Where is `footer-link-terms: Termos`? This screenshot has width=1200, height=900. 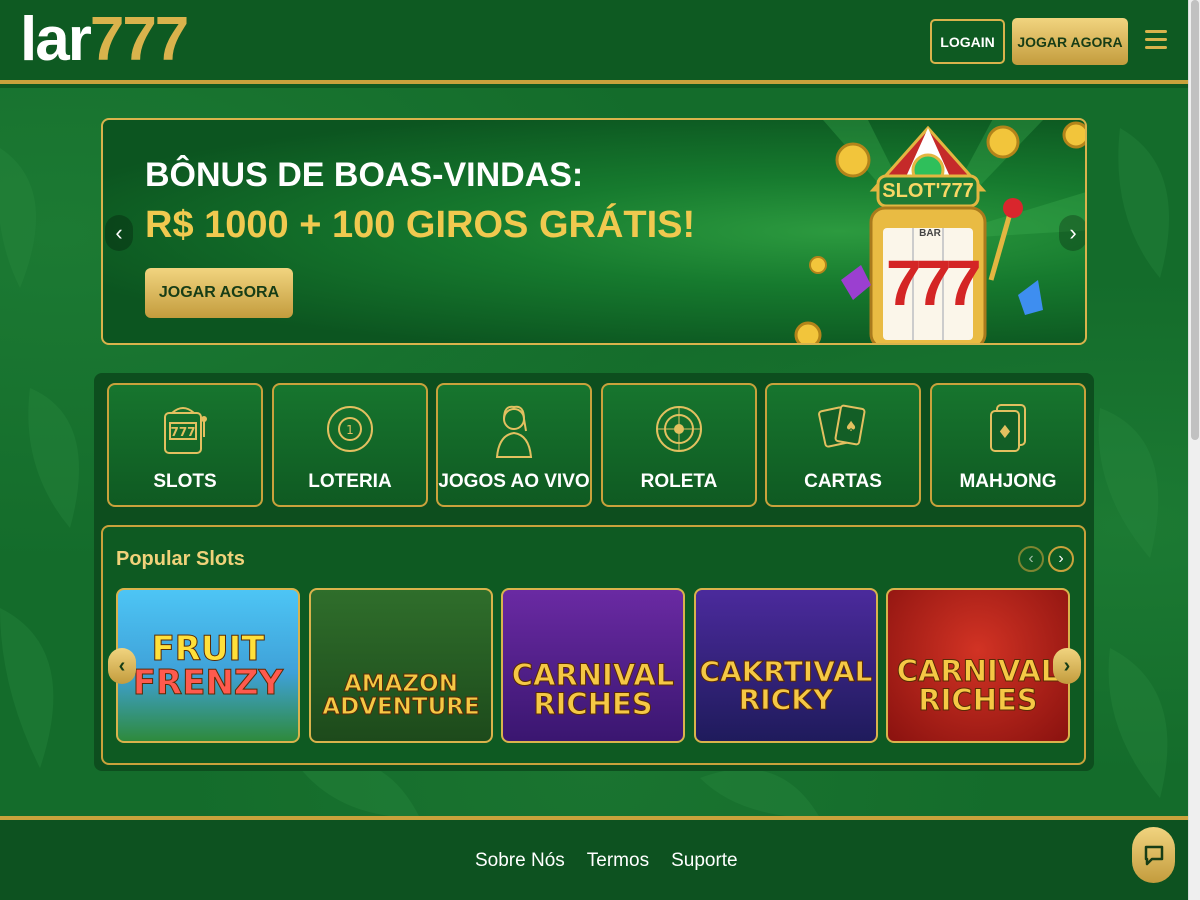
footer-link-terms: Termos is located at coordinates (618, 861).